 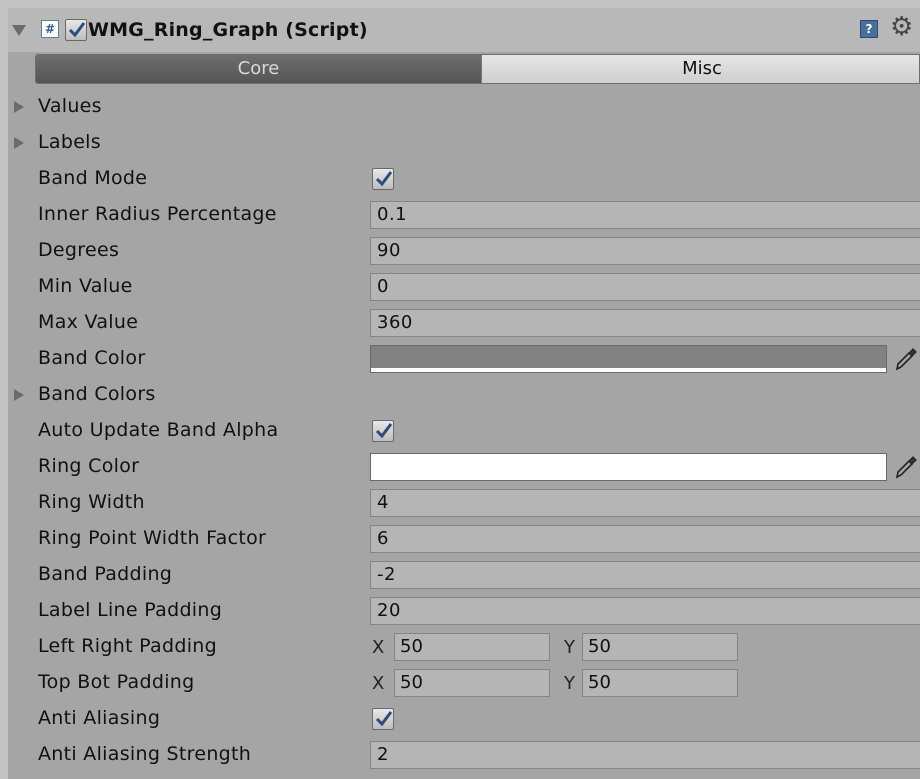 I want to click on field-label: Left Right Padding, so click(x=128, y=646).